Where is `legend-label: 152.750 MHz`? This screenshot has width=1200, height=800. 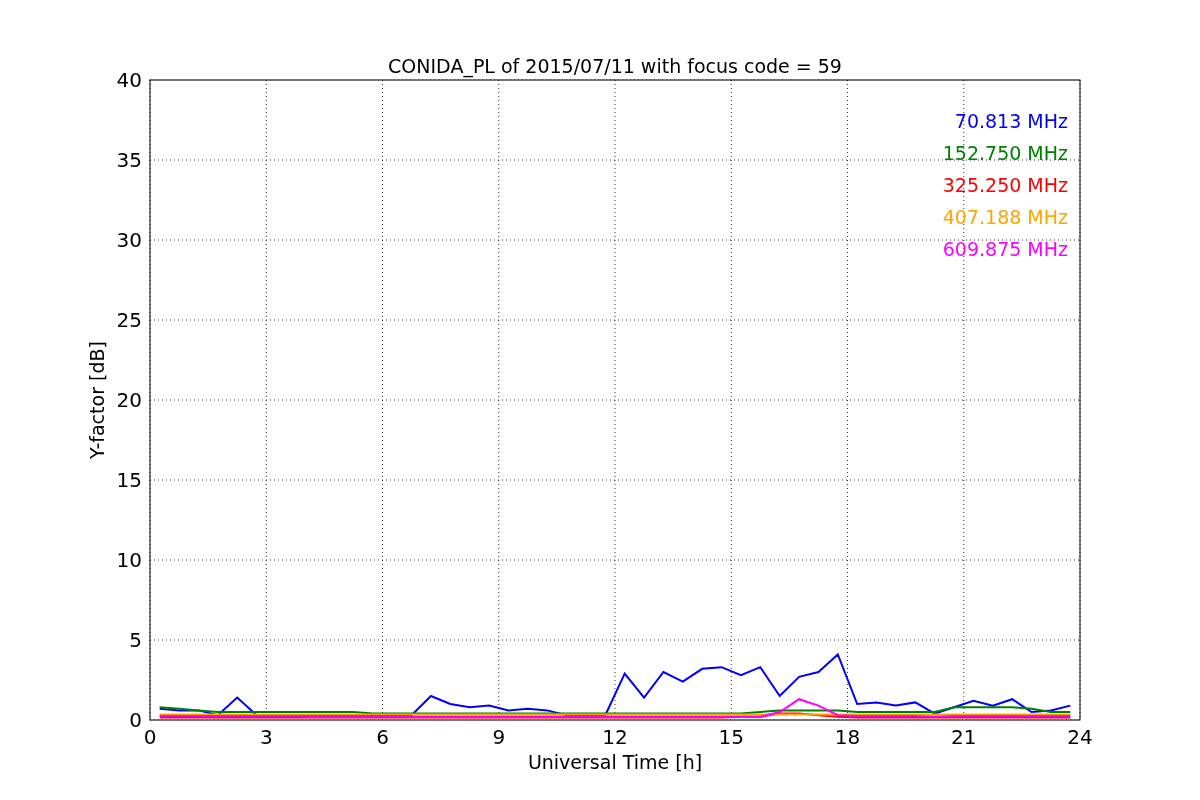
legend-label: 152.750 MHz is located at coordinates (1005, 153).